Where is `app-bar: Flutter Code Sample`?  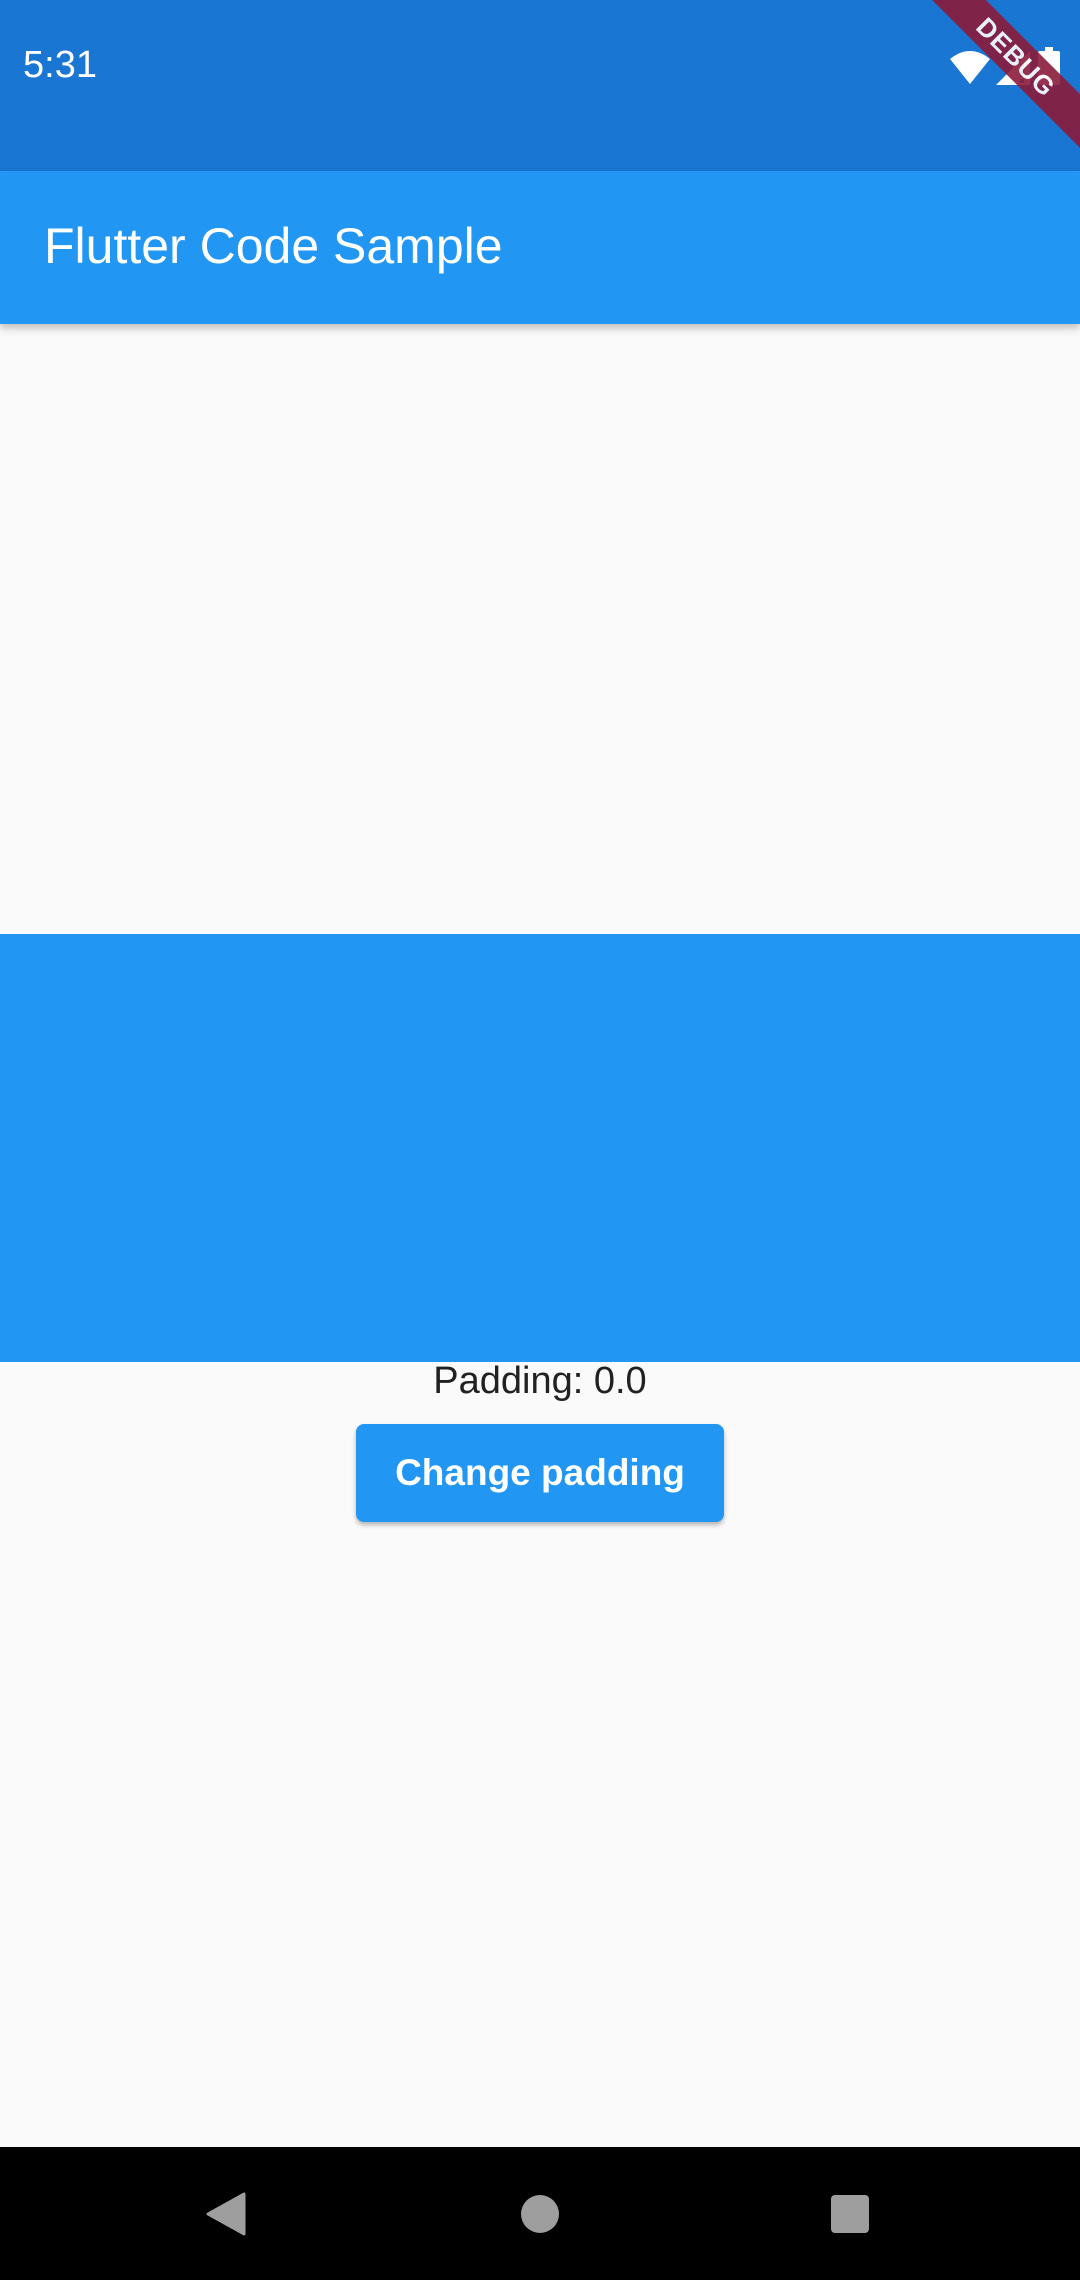 app-bar: Flutter Code Sample is located at coordinates (540, 247).